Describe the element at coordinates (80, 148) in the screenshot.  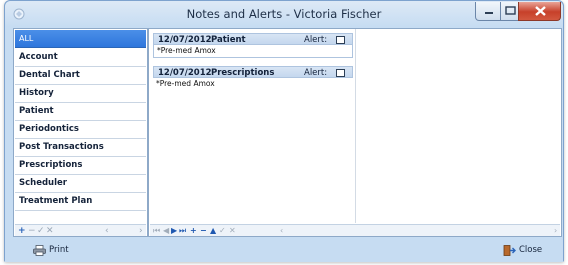
I see `category-item-post-transactions: Post Transactions` at that location.